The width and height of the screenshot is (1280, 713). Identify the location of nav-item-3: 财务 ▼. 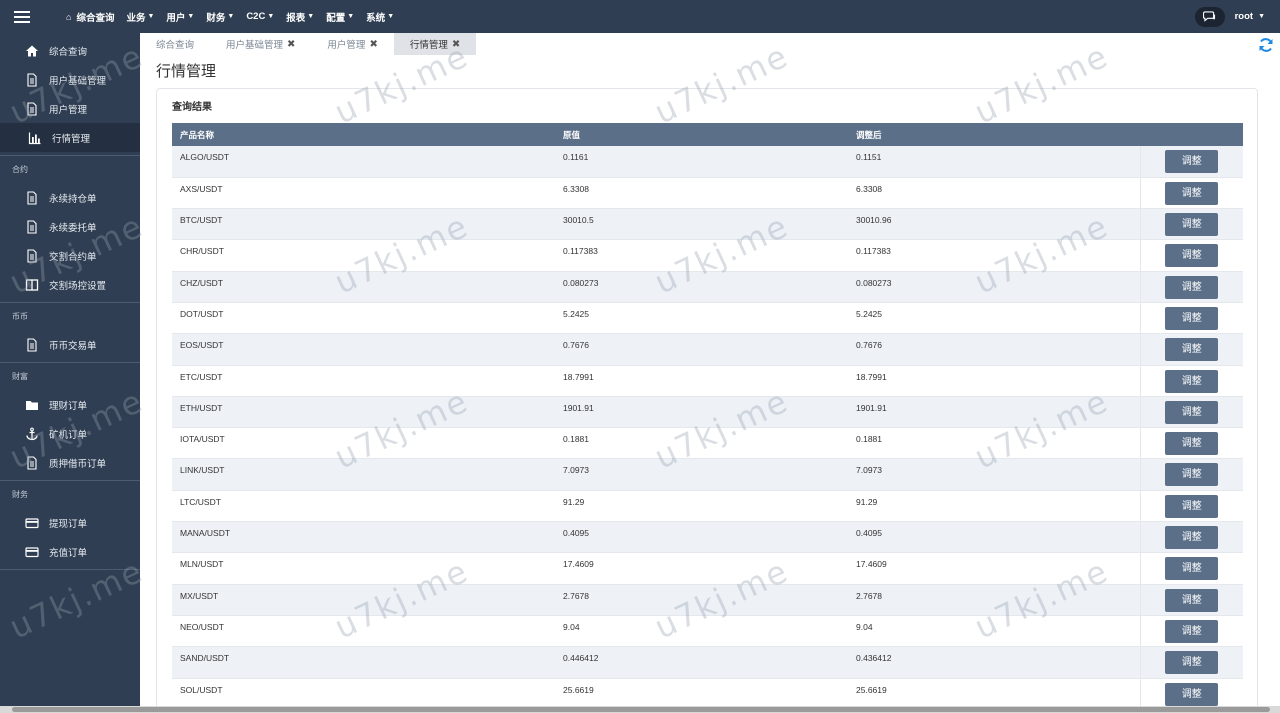
(220, 16).